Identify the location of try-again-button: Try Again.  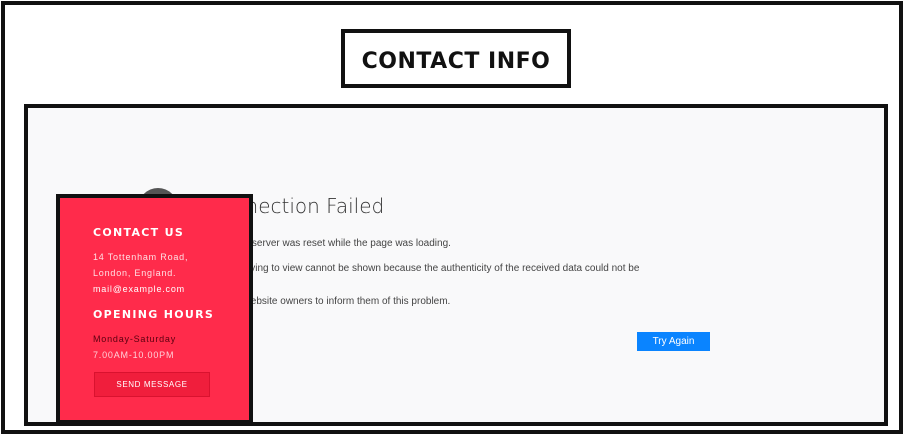
(673, 341).